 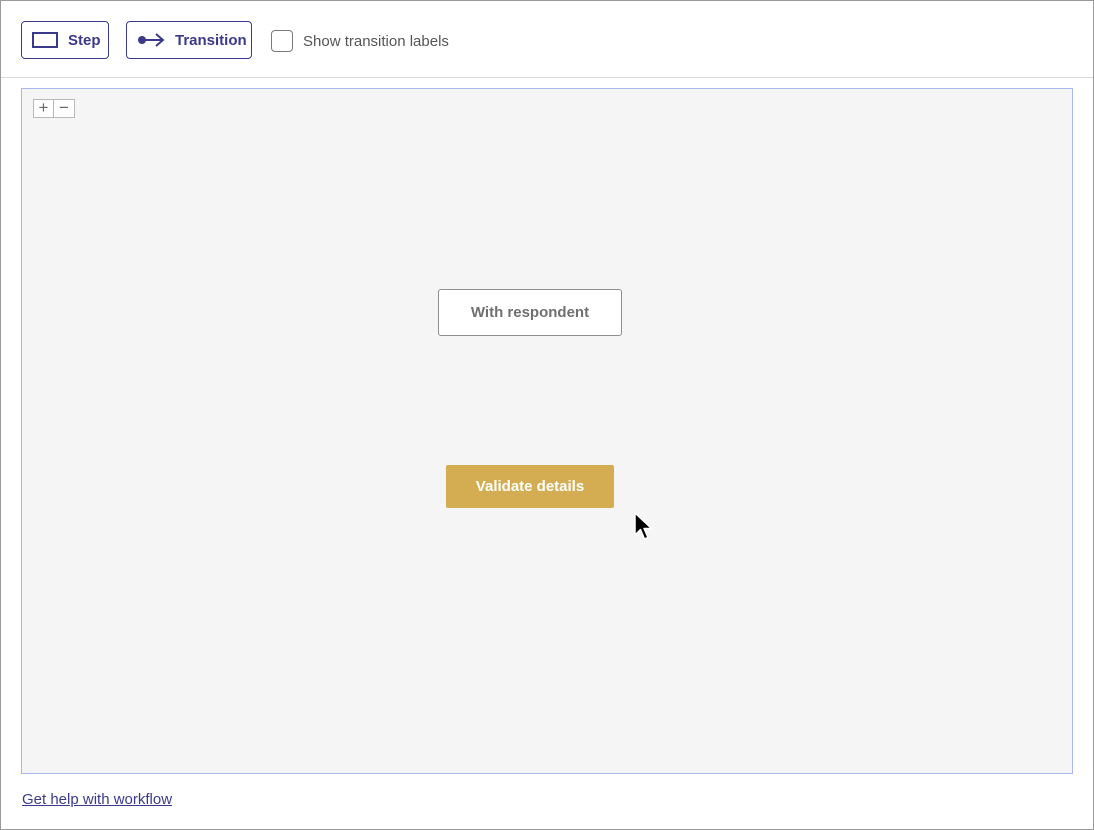 I want to click on step-label: Step, so click(x=84, y=40).